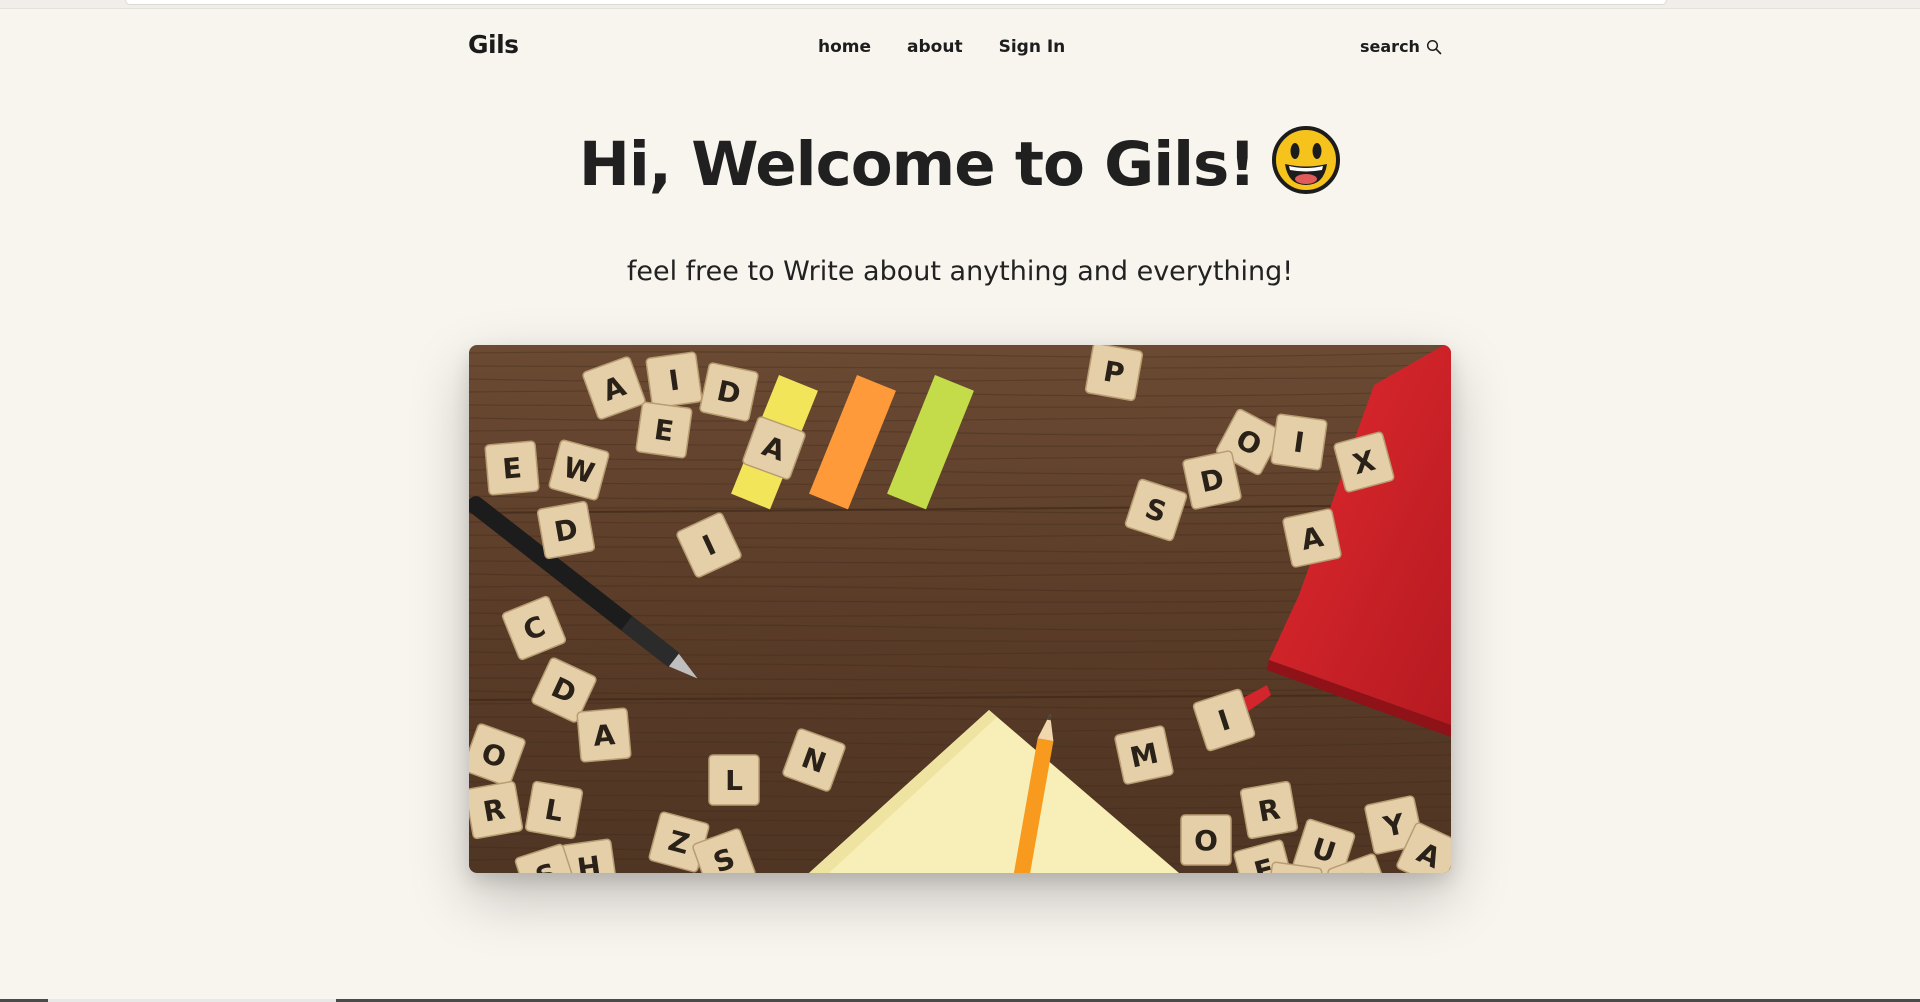 The width and height of the screenshot is (1920, 1002). I want to click on search-button: search, so click(1401, 46).